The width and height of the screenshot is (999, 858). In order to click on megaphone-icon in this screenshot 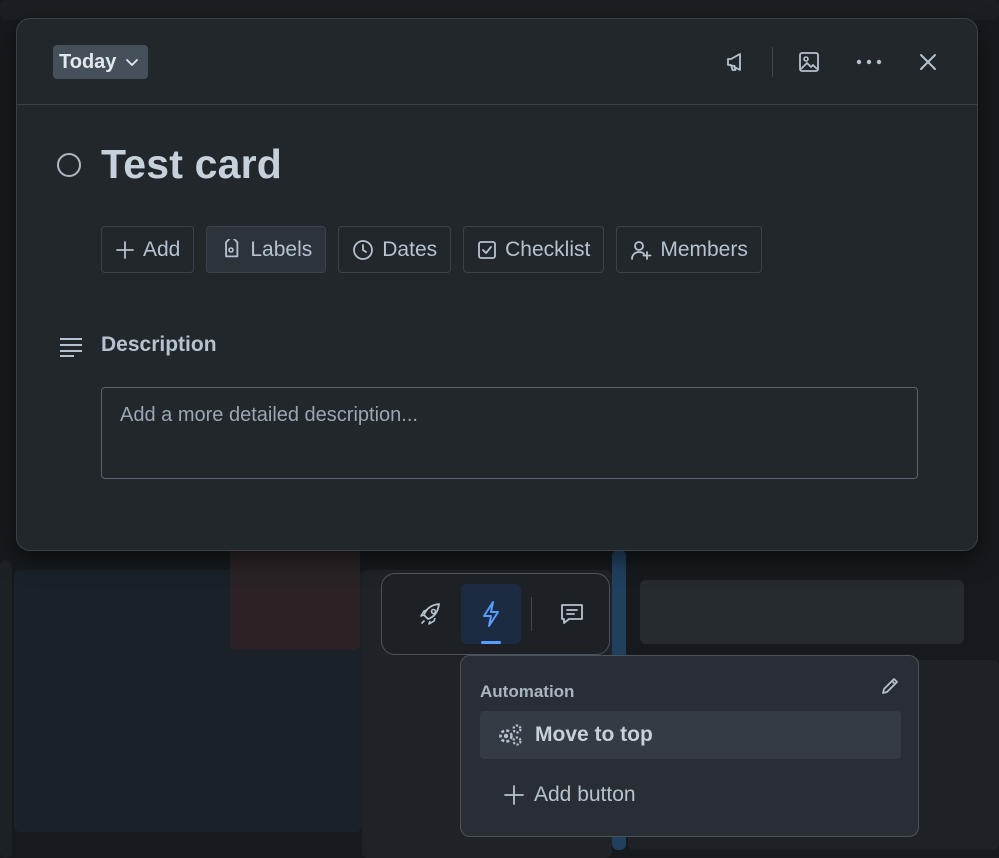, I will do `click(736, 62)`.